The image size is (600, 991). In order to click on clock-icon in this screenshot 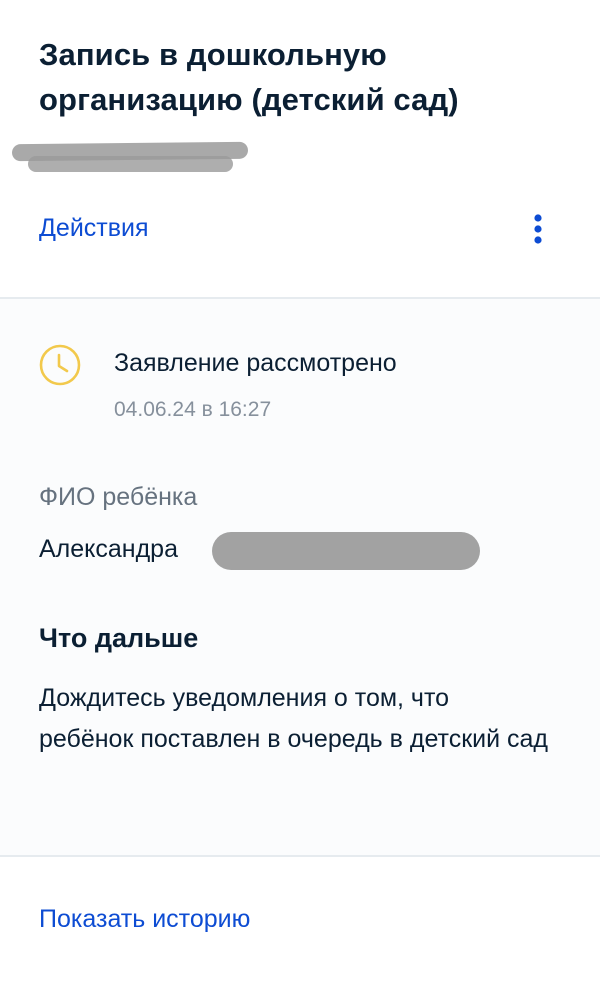, I will do `click(60, 365)`.